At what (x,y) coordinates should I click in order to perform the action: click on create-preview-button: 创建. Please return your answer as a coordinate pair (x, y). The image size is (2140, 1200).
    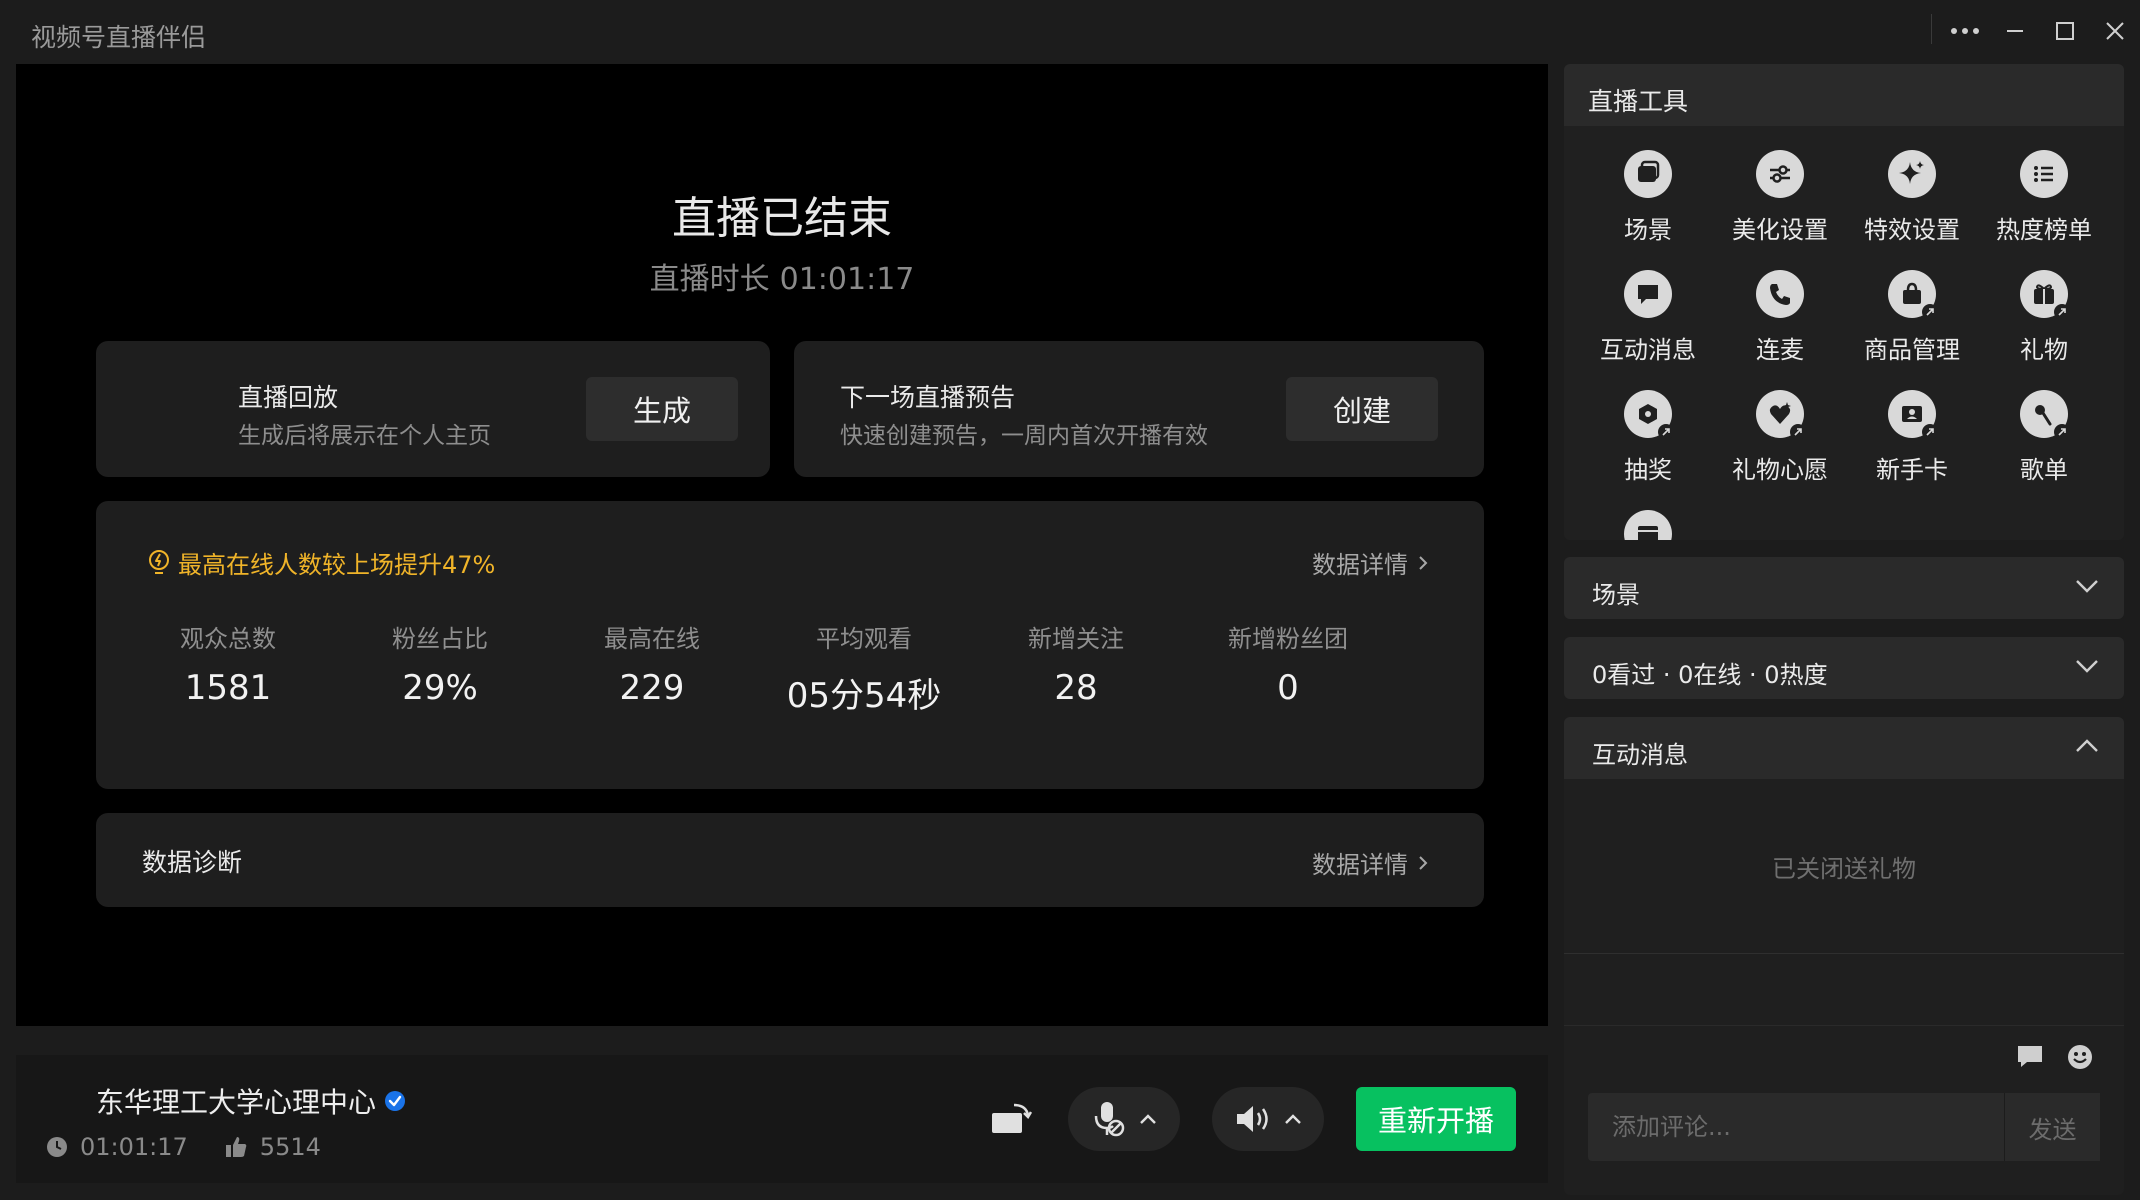
    Looking at the image, I should click on (1362, 409).